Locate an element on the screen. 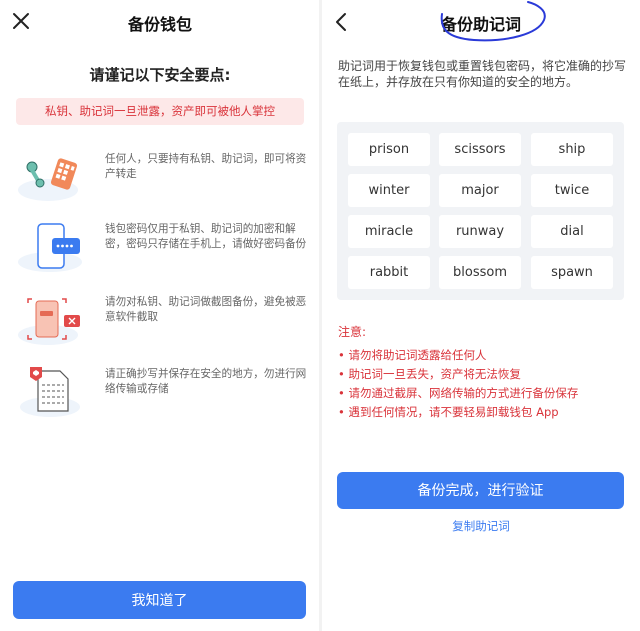 The image size is (640, 631). tip-item: 钱包密码仅用于私钥、助记词的加密和解密，密码只存储在手机上，请做好密码备份 is located at coordinates (163, 246).